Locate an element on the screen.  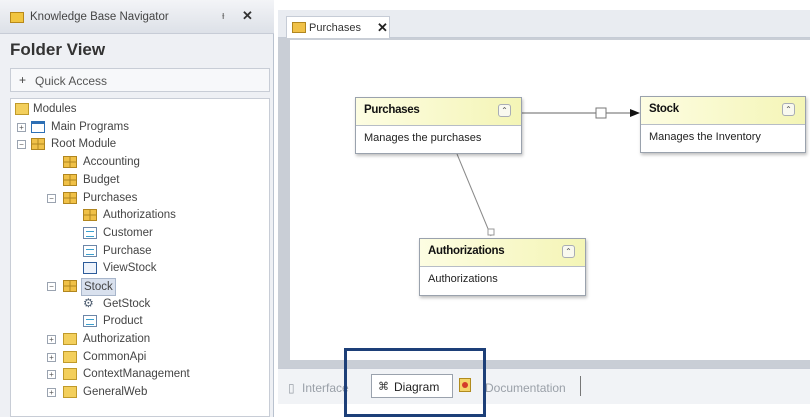
box-title: Authorizations is located at coordinates (466, 251).